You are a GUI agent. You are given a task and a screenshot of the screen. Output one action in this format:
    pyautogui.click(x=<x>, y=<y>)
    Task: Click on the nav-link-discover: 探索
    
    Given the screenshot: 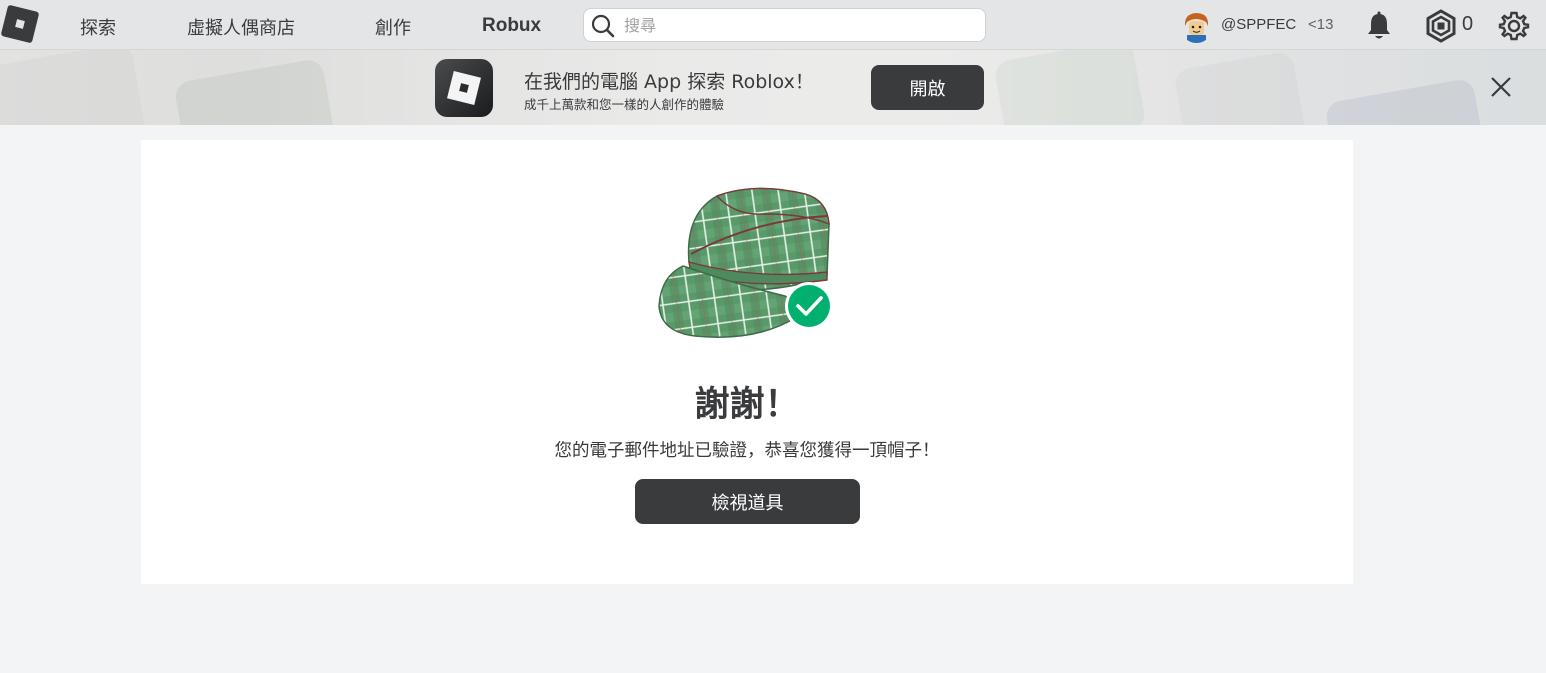 What is the action you would take?
    pyautogui.click(x=98, y=27)
    